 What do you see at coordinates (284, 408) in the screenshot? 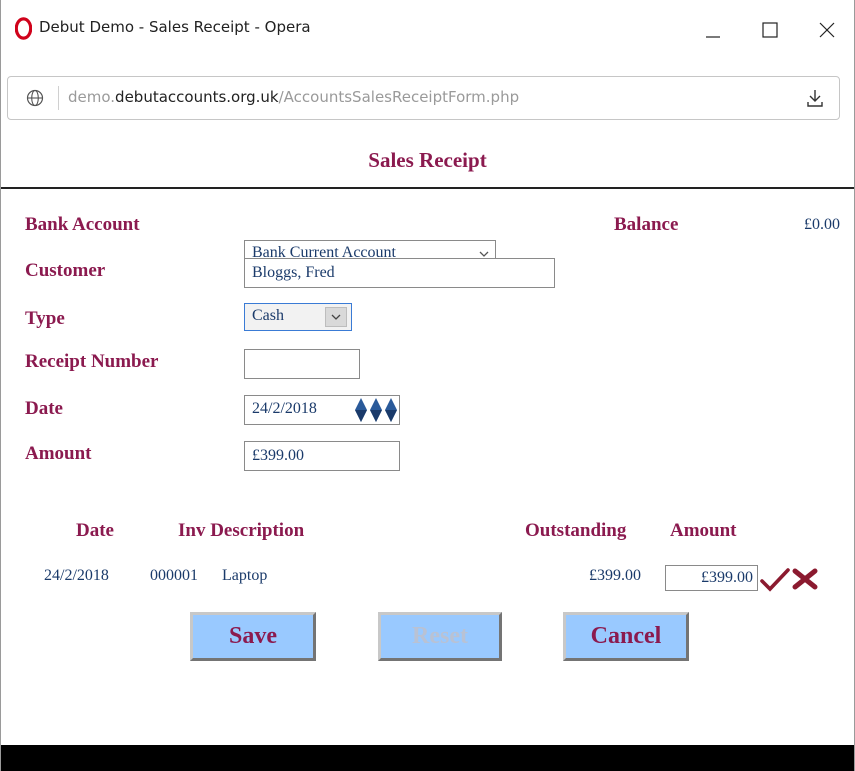
I see `date-value: 24/2/2018` at bounding box center [284, 408].